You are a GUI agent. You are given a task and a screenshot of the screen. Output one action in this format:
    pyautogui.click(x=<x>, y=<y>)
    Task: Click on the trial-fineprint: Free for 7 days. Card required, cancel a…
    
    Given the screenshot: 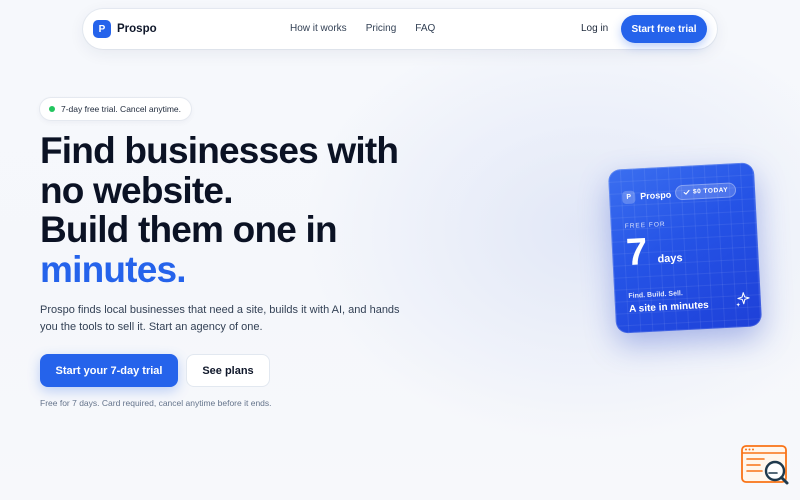 What is the action you would take?
    pyautogui.click(x=156, y=403)
    